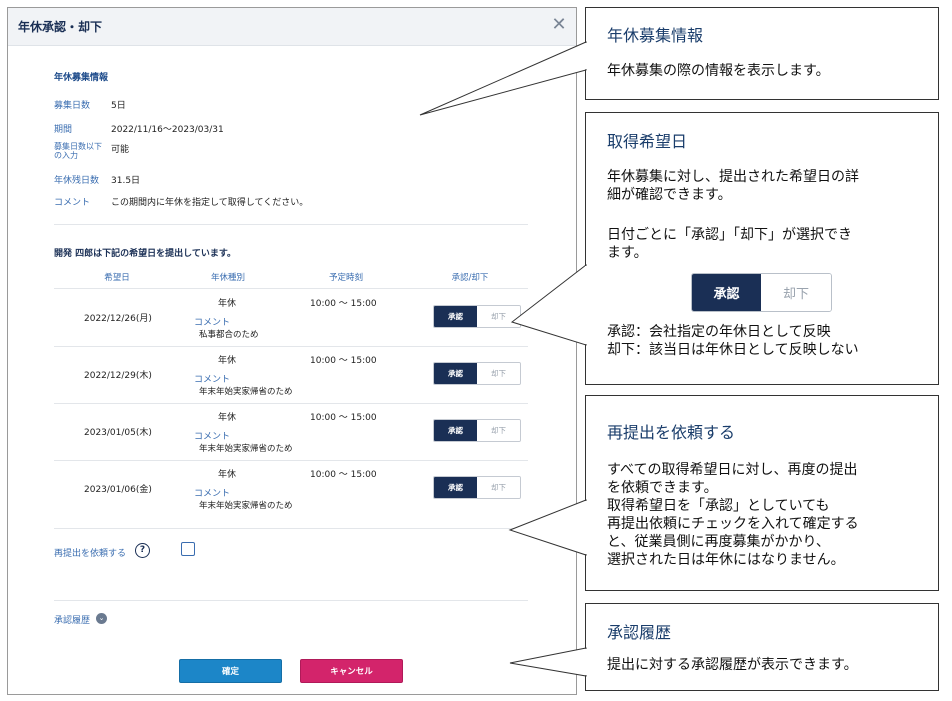  Describe the element at coordinates (548, 304) in the screenshot. I see `pointer-wish` at that location.